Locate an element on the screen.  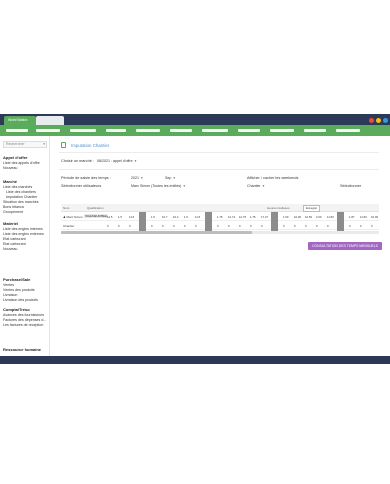
day-cell: 1.87 is located at coordinates (351, 217).